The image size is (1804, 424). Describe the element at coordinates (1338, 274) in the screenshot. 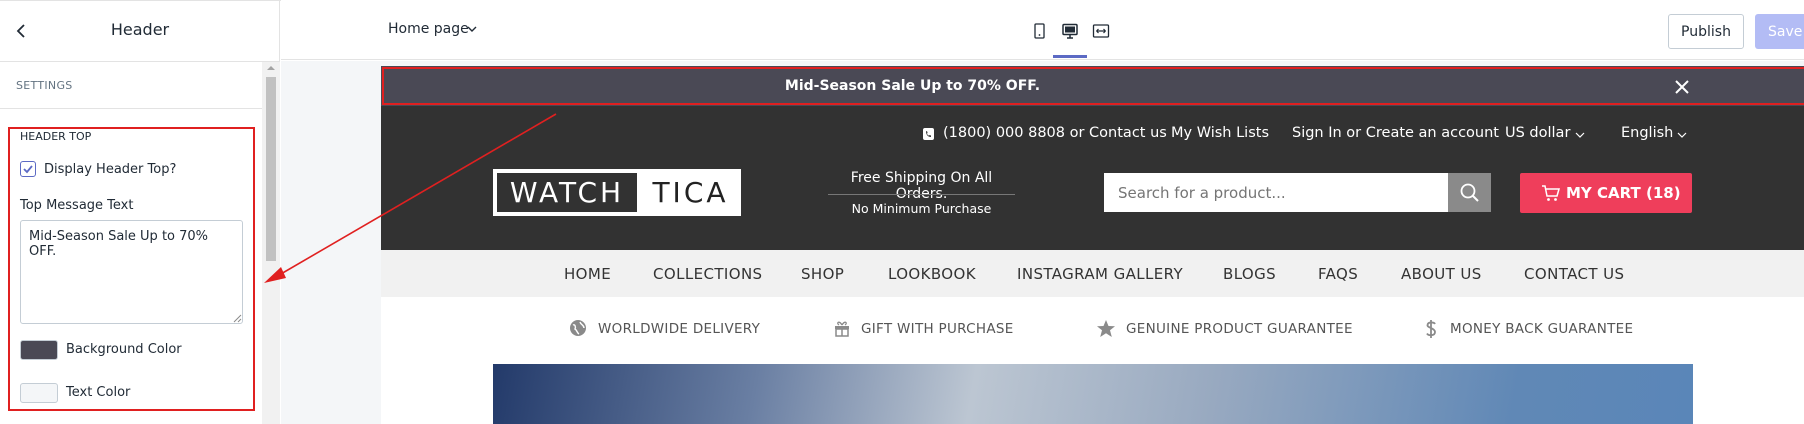

I see `nav-item-faqs: FAQS` at that location.